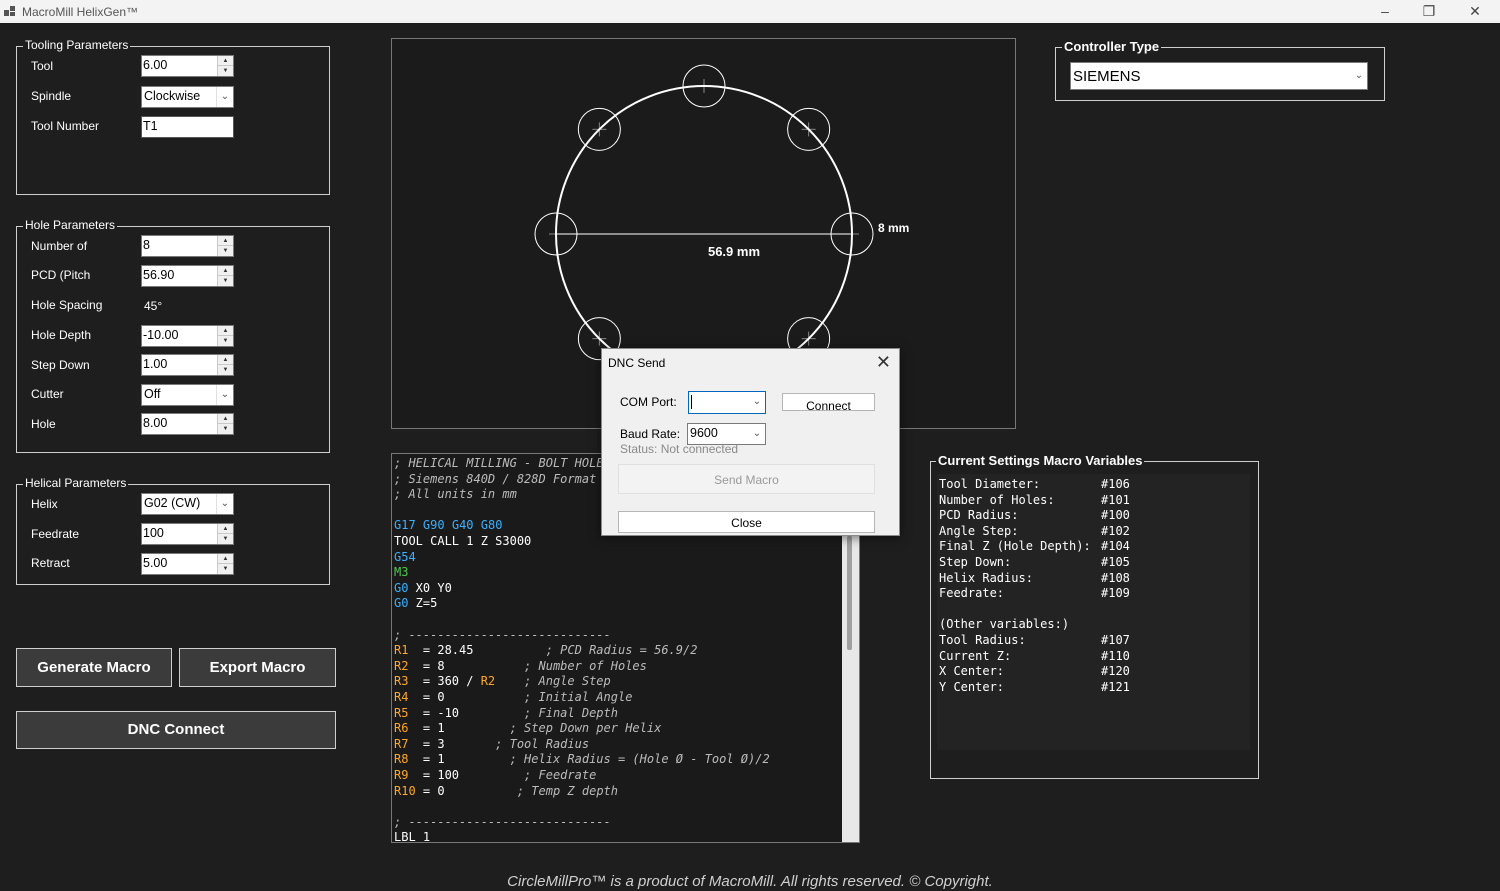 Image resolution: width=1500 pixels, height=891 pixels. What do you see at coordinates (405, 556) in the screenshot?
I see `code-line: G54` at bounding box center [405, 556].